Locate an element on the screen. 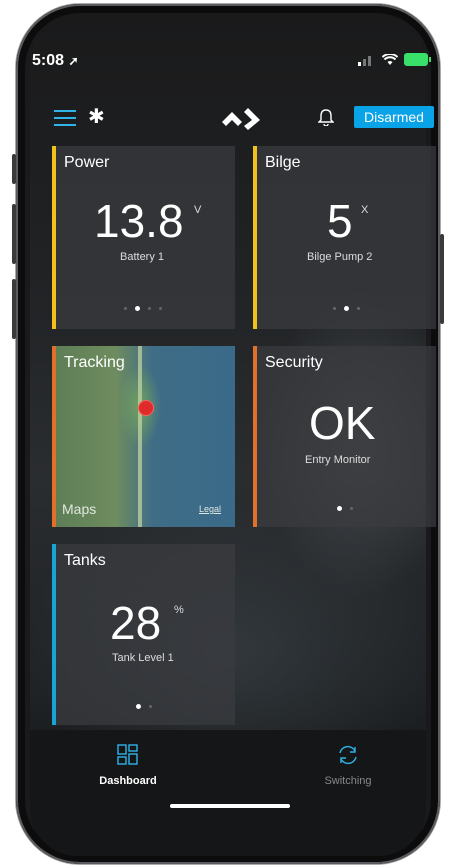  power-subtitle: Battery 1 is located at coordinates (142, 257).